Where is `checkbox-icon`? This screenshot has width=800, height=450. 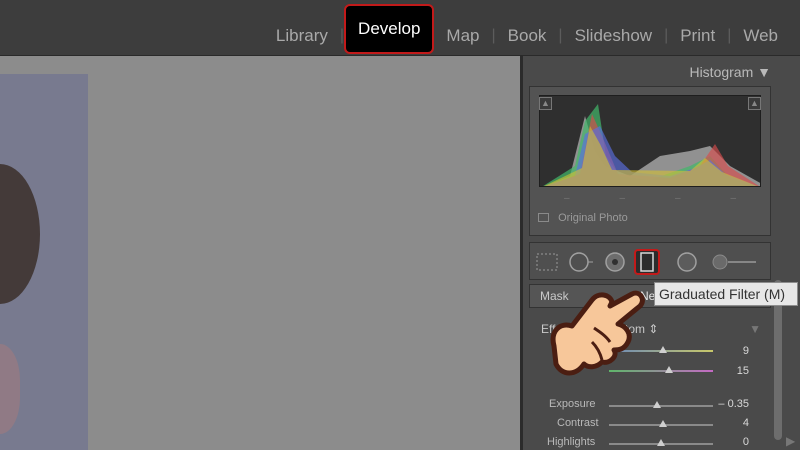
checkbox-icon is located at coordinates (543, 217).